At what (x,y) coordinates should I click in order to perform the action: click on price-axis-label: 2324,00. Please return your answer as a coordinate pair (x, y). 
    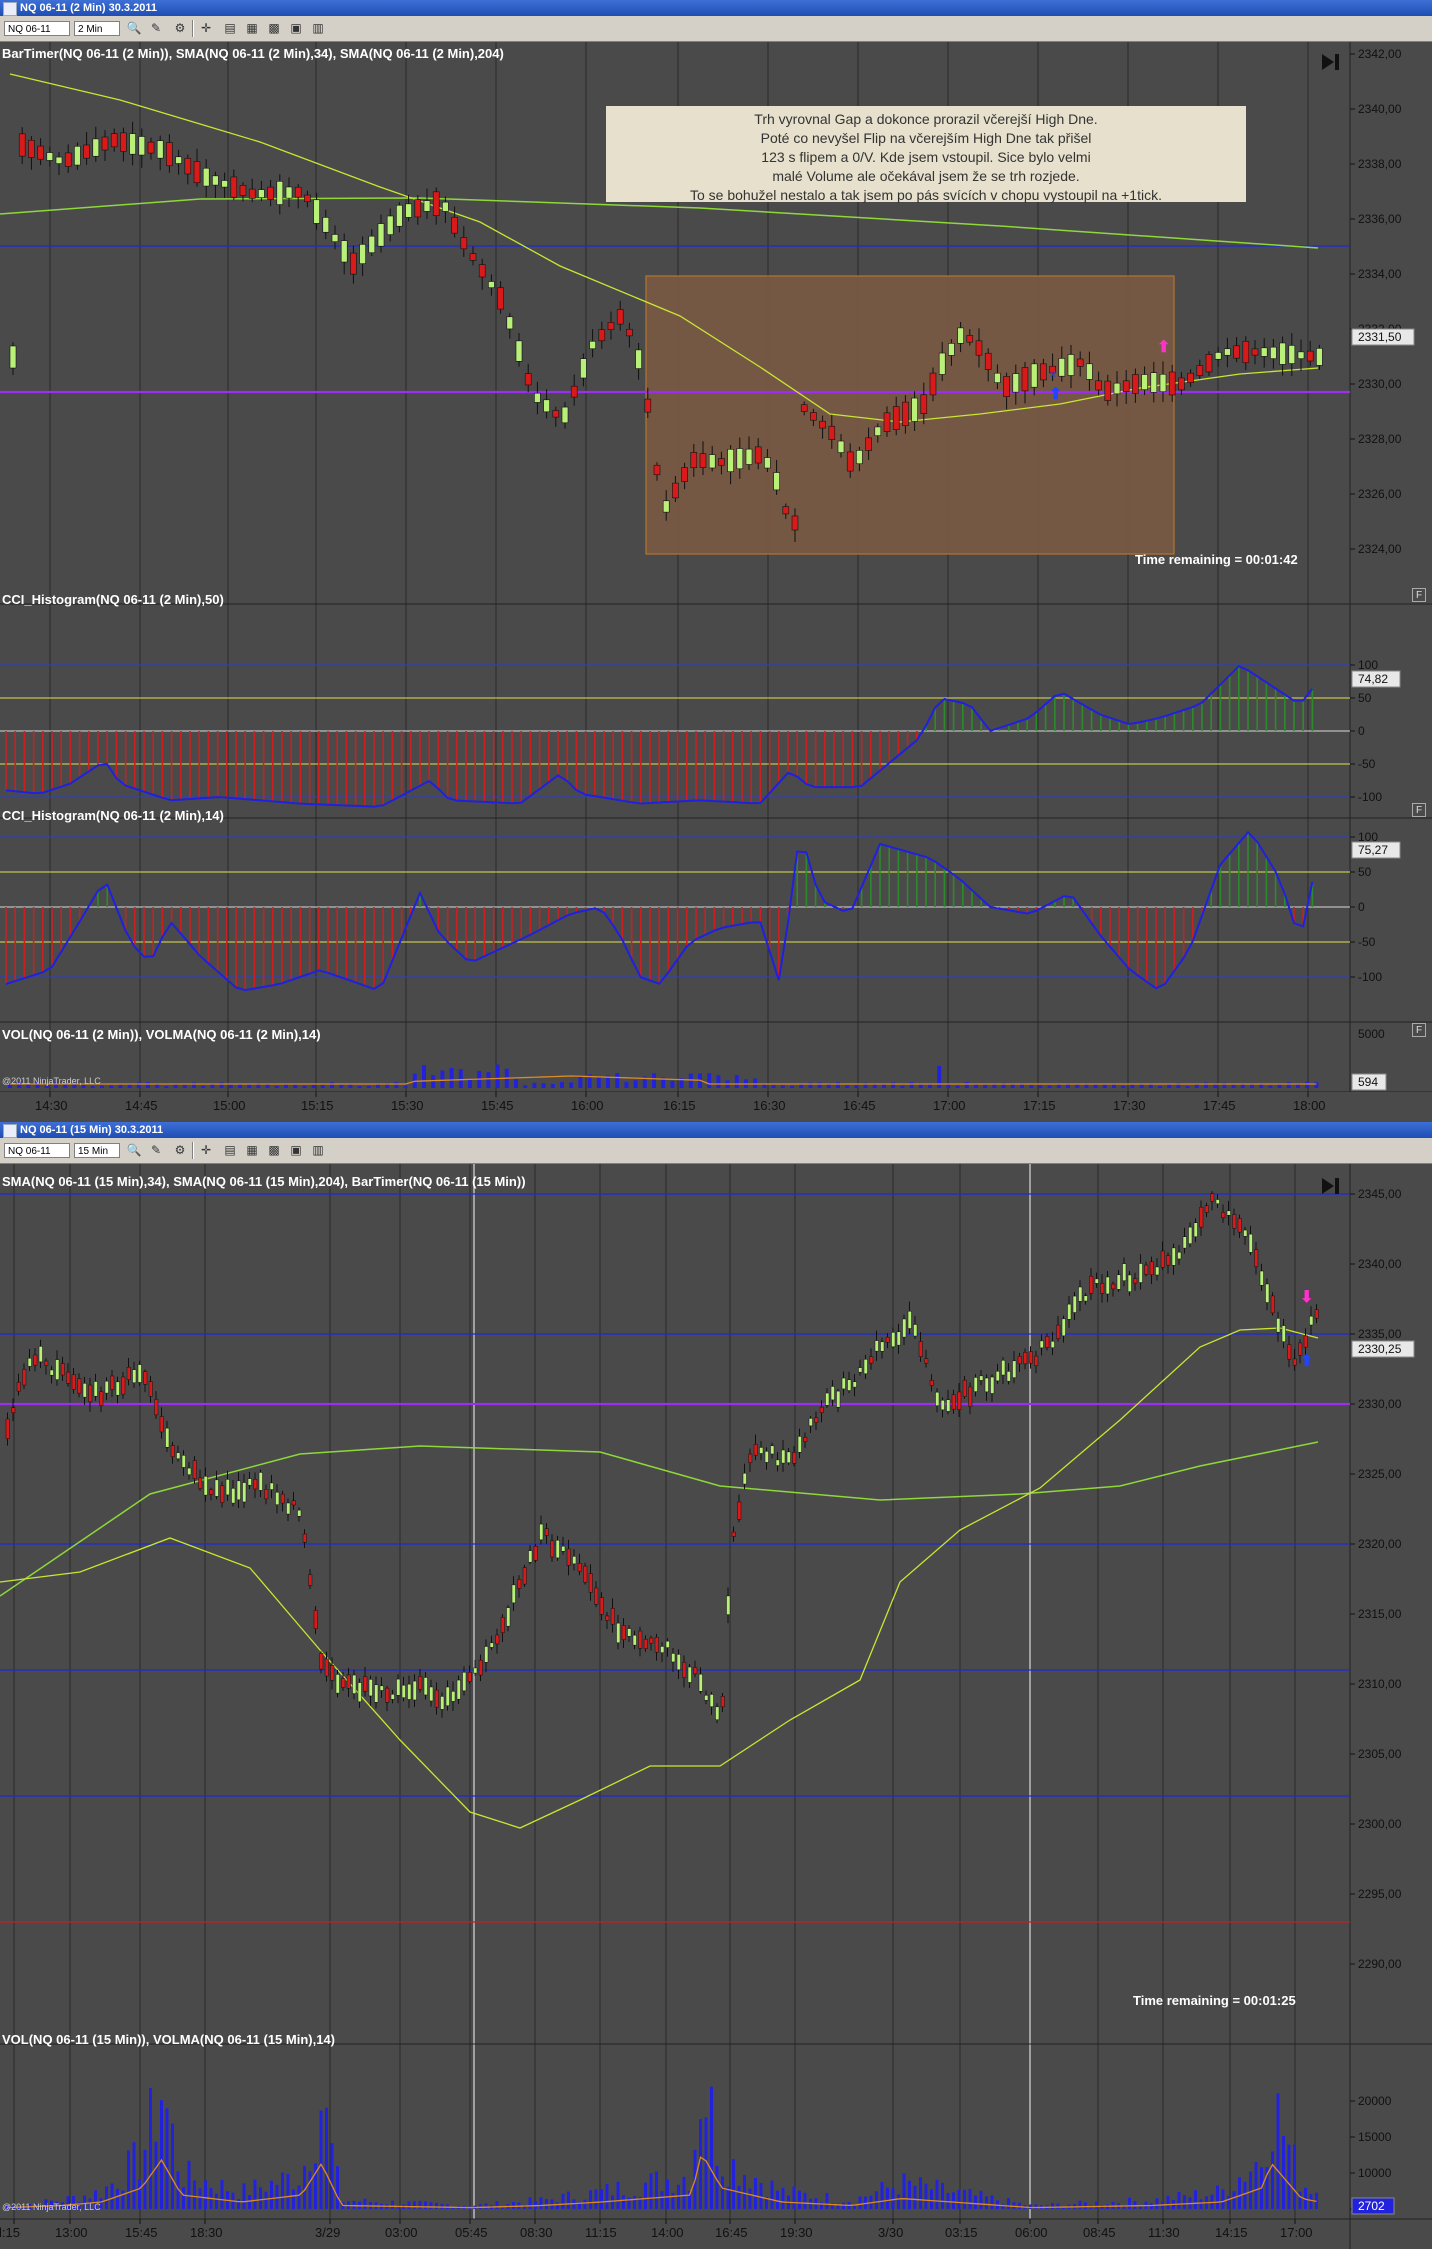
    Looking at the image, I should click on (1380, 549).